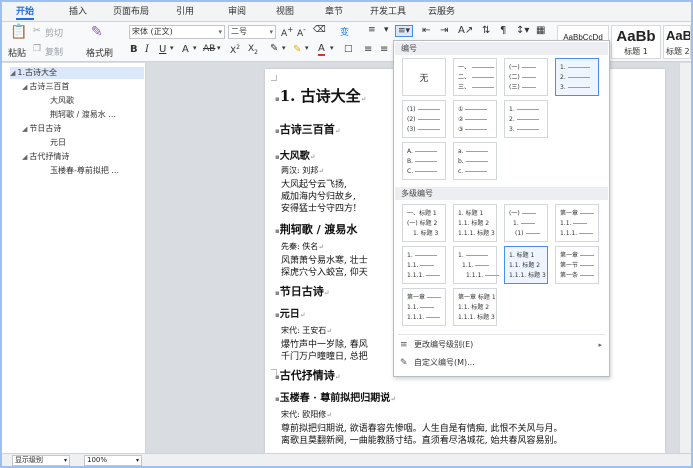 The image size is (693, 468). Describe the element at coordinates (209, 49) in the screenshot. I see `strikethrough-icon: AB` at that location.